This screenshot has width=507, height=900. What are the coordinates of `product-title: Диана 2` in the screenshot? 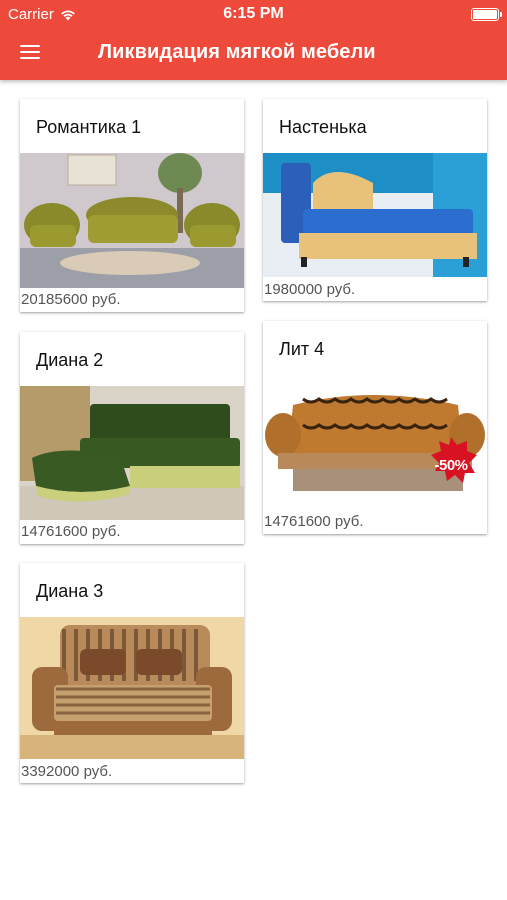 It's located at (70, 360).